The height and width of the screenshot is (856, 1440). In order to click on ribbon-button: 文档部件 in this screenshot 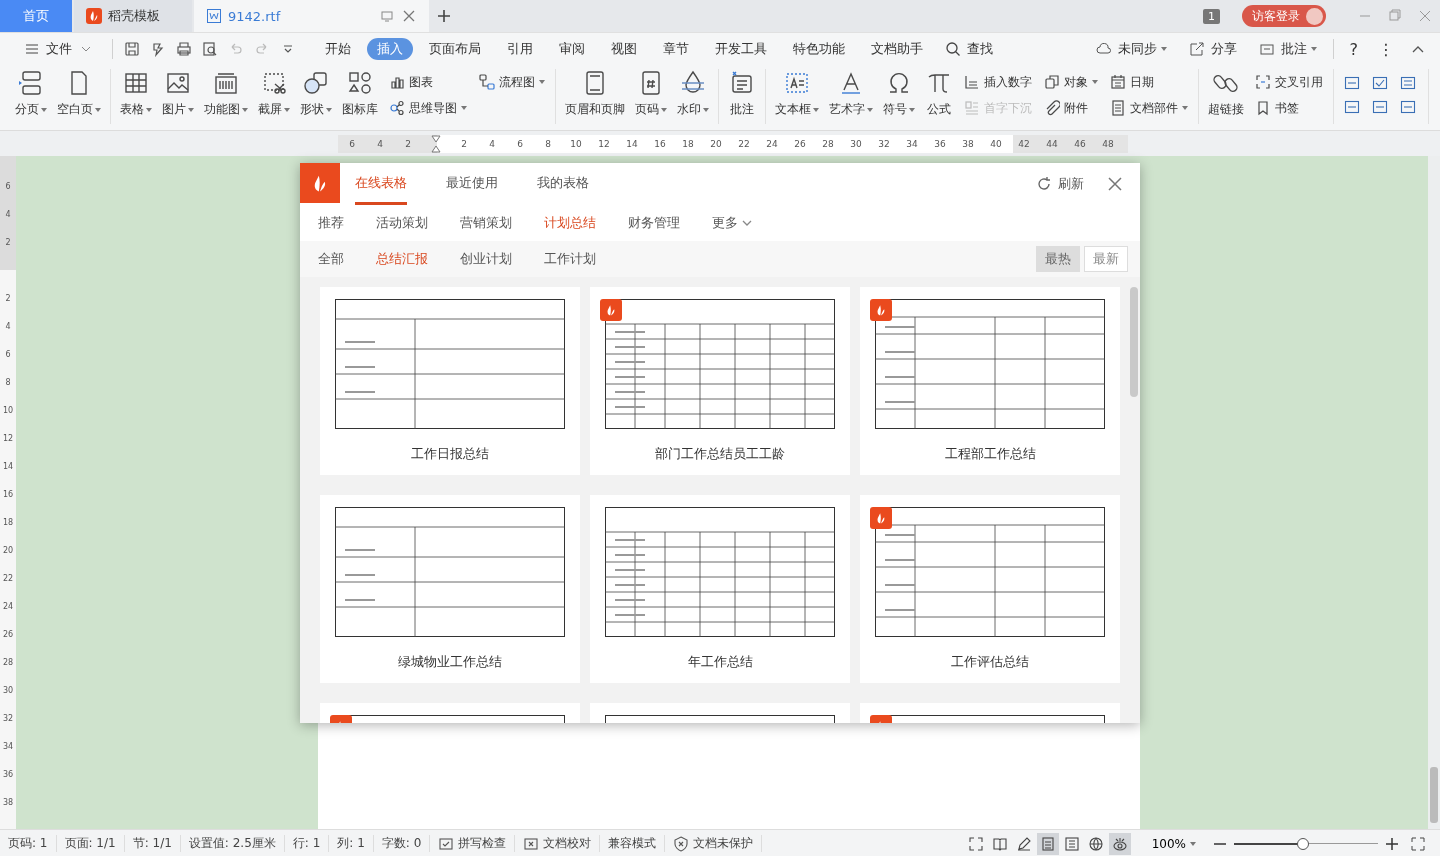, I will do `click(1149, 108)`.